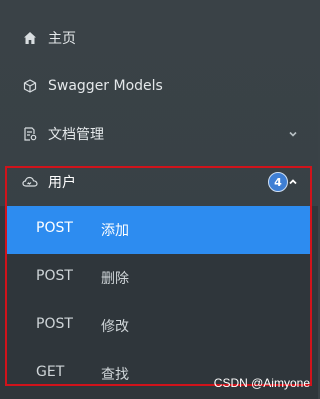 The image size is (320, 399). I want to click on watermark: CSDN @Aimyone, so click(261, 383).